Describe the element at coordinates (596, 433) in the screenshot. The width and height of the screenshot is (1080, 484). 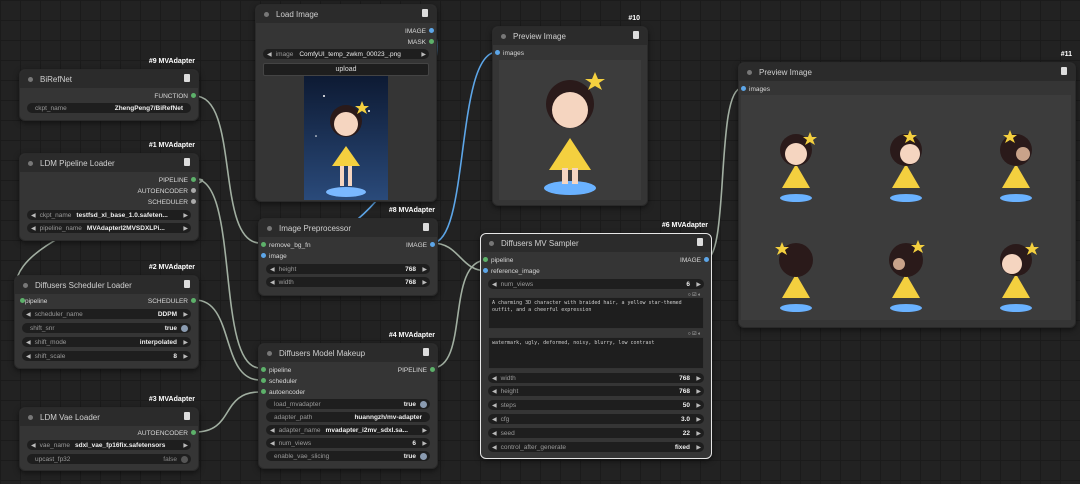
I see `seed-number: ◀ seed 22 ▶` at that location.